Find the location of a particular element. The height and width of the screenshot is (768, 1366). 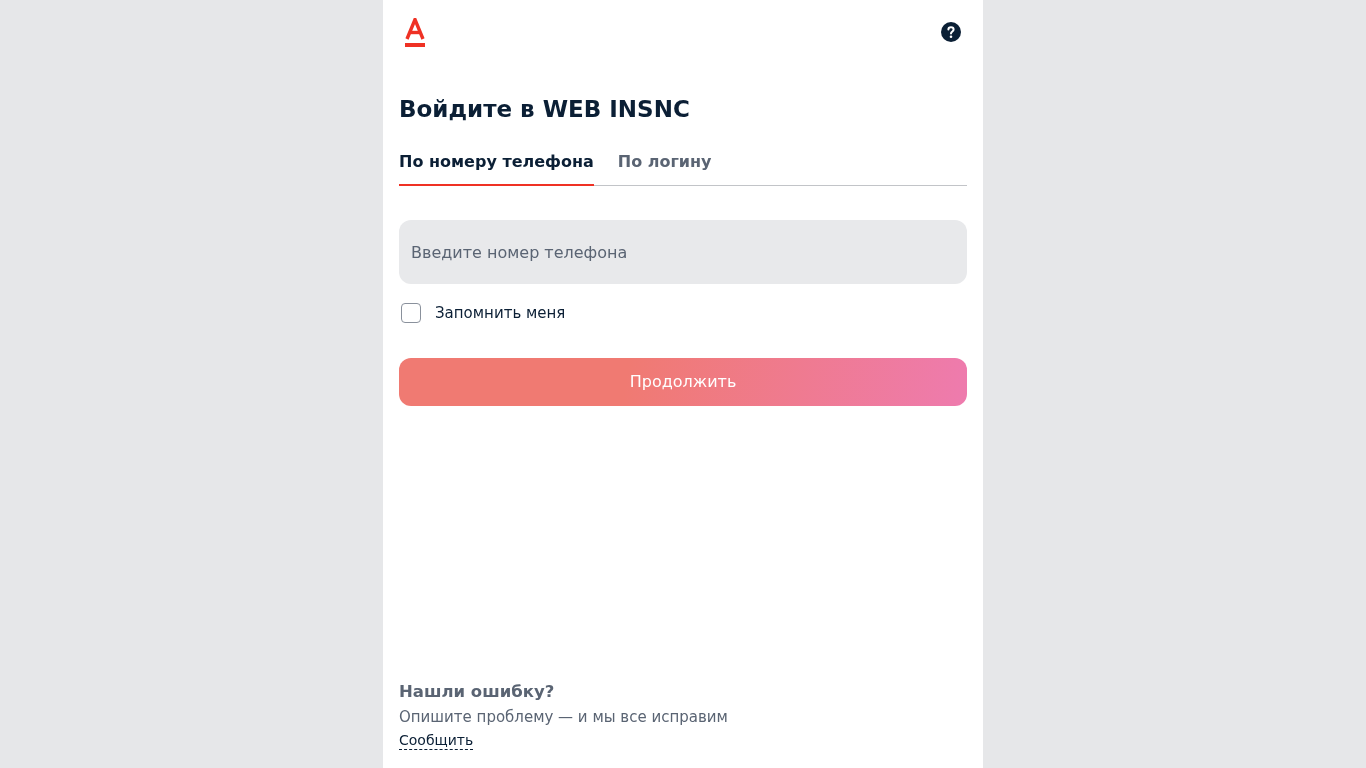

report-link: Сообщить is located at coordinates (436, 741).